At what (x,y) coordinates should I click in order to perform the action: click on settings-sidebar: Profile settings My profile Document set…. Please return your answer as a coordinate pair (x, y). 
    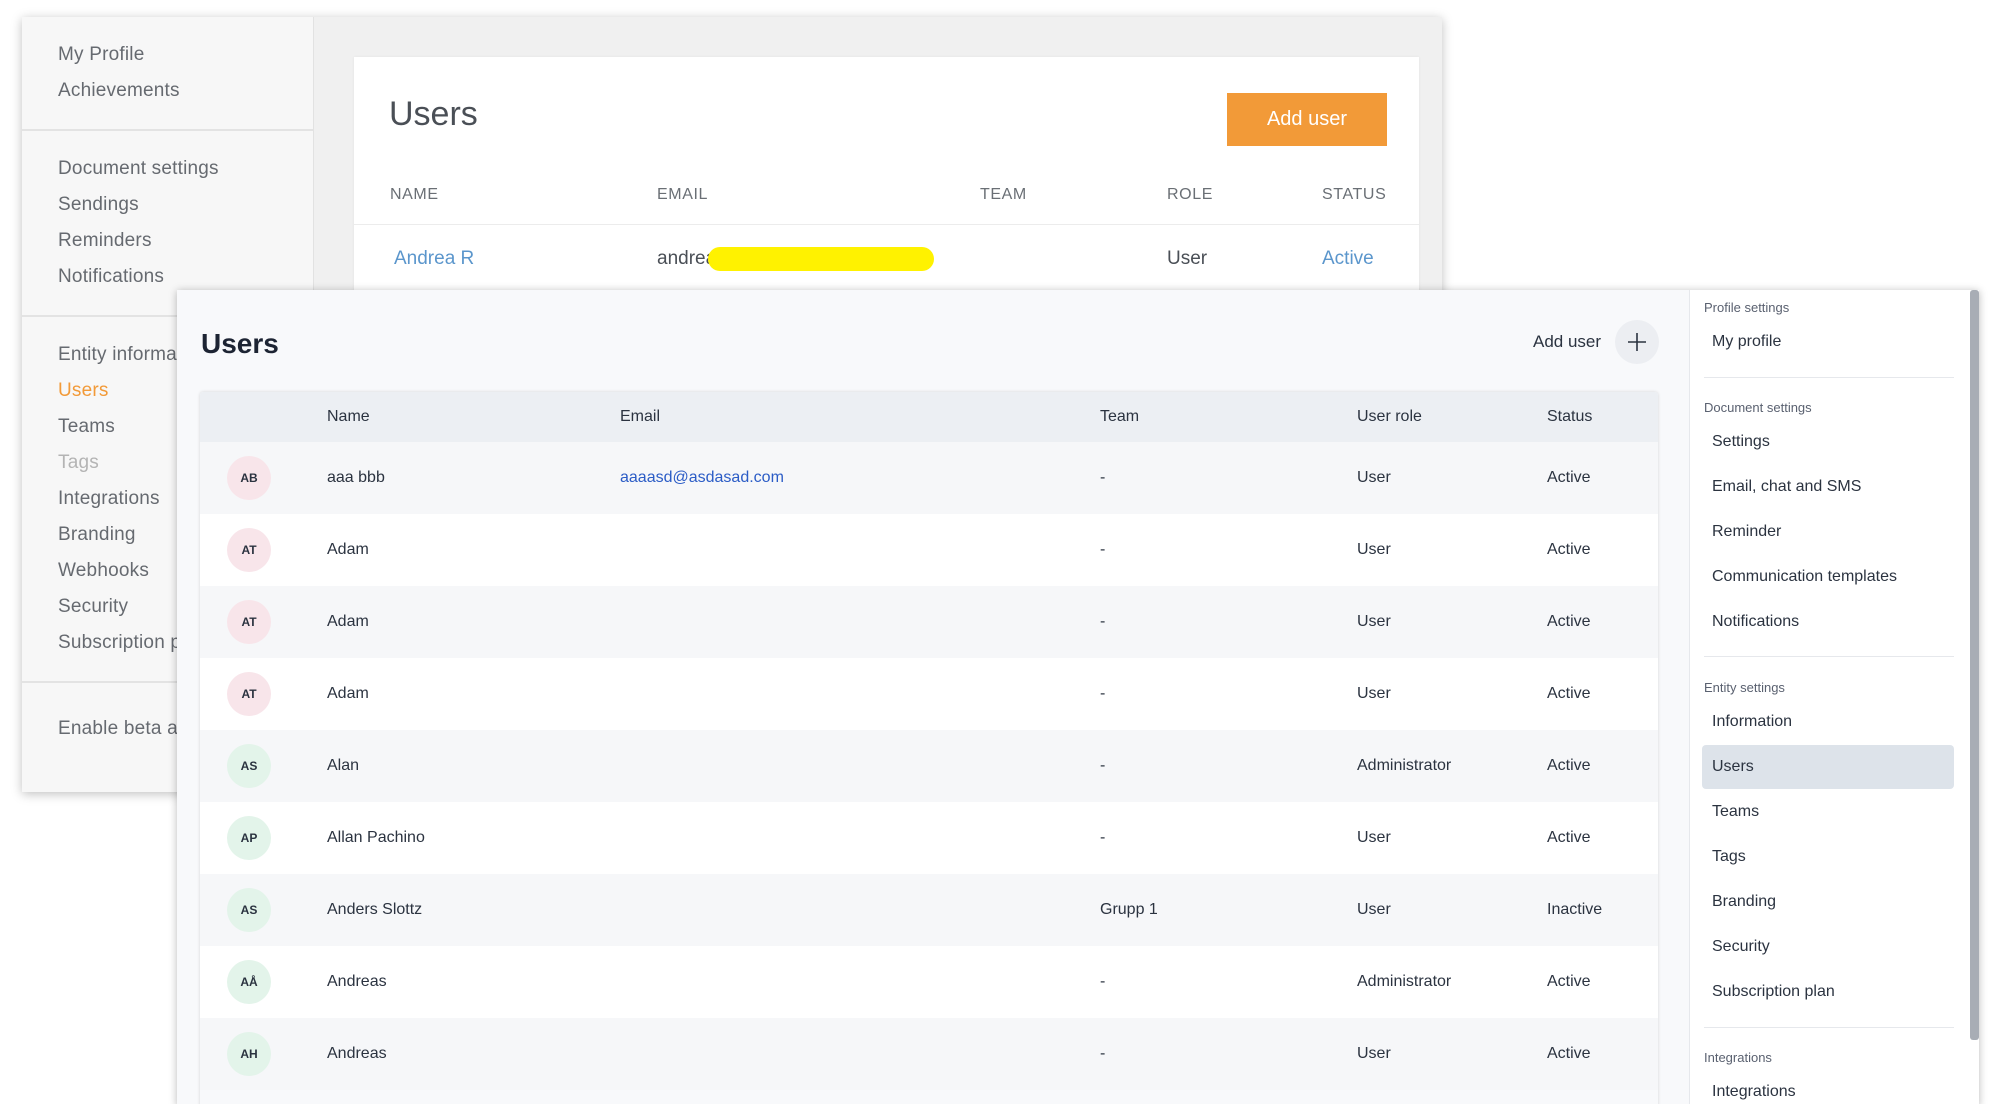
    Looking at the image, I should click on (1834, 697).